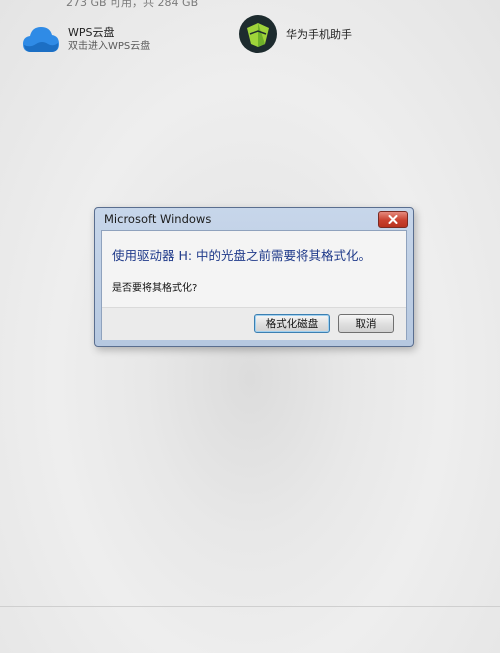  I want to click on close-button, so click(393, 219).